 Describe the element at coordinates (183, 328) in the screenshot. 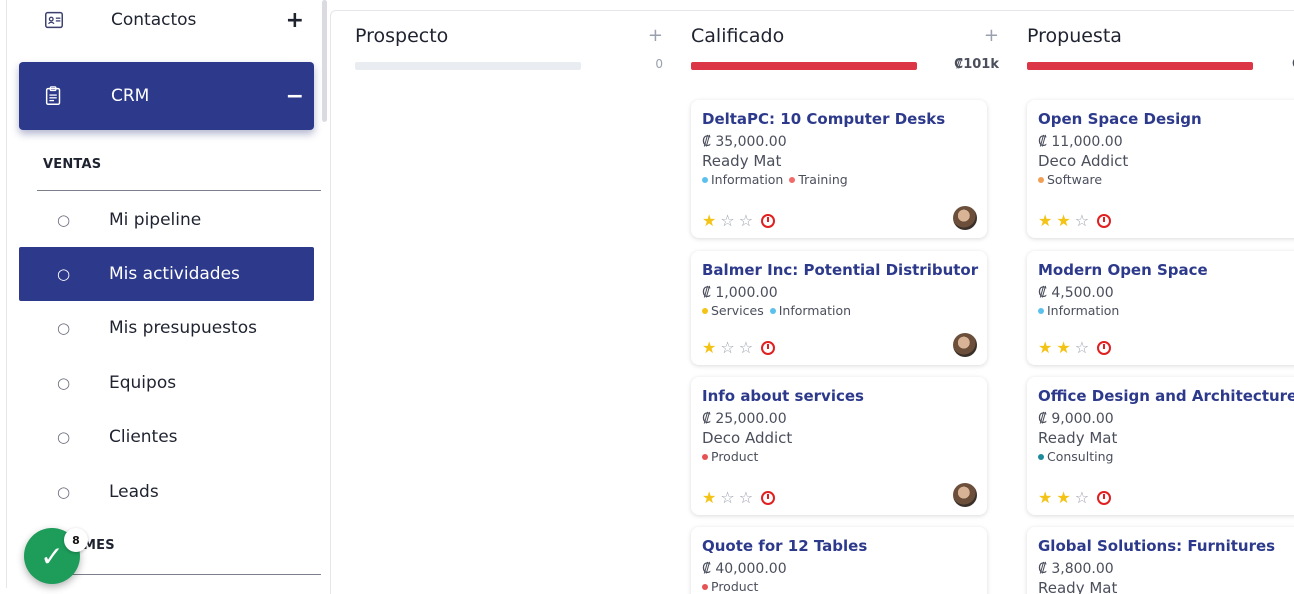

I see `sidebar-item-label: Mis presupuestos` at that location.